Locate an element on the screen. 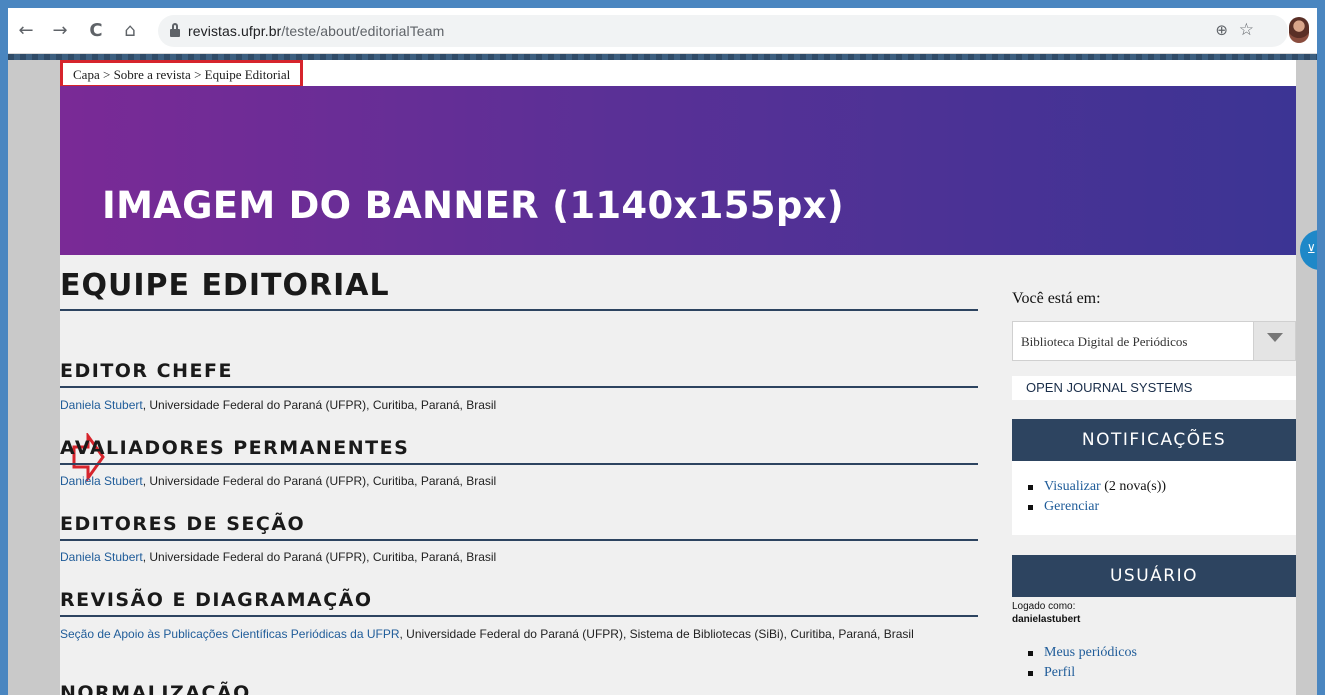 The image size is (1325, 695). side-tab-button: ⊻ is located at coordinates (1308, 250).